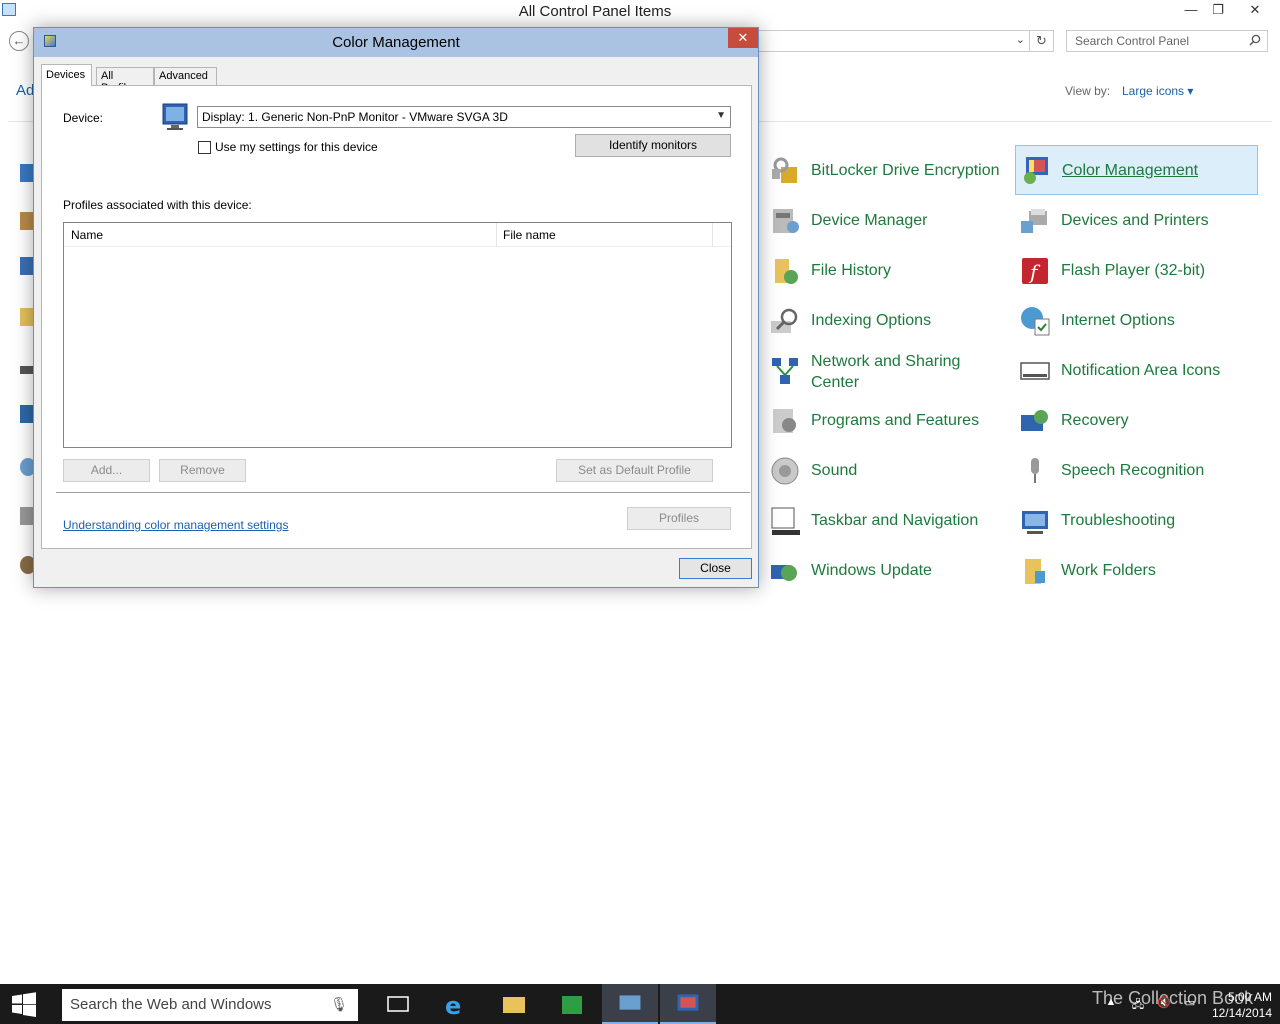  I want to click on item-bitlocker: BitLocker Drive Encryption, so click(885, 170).